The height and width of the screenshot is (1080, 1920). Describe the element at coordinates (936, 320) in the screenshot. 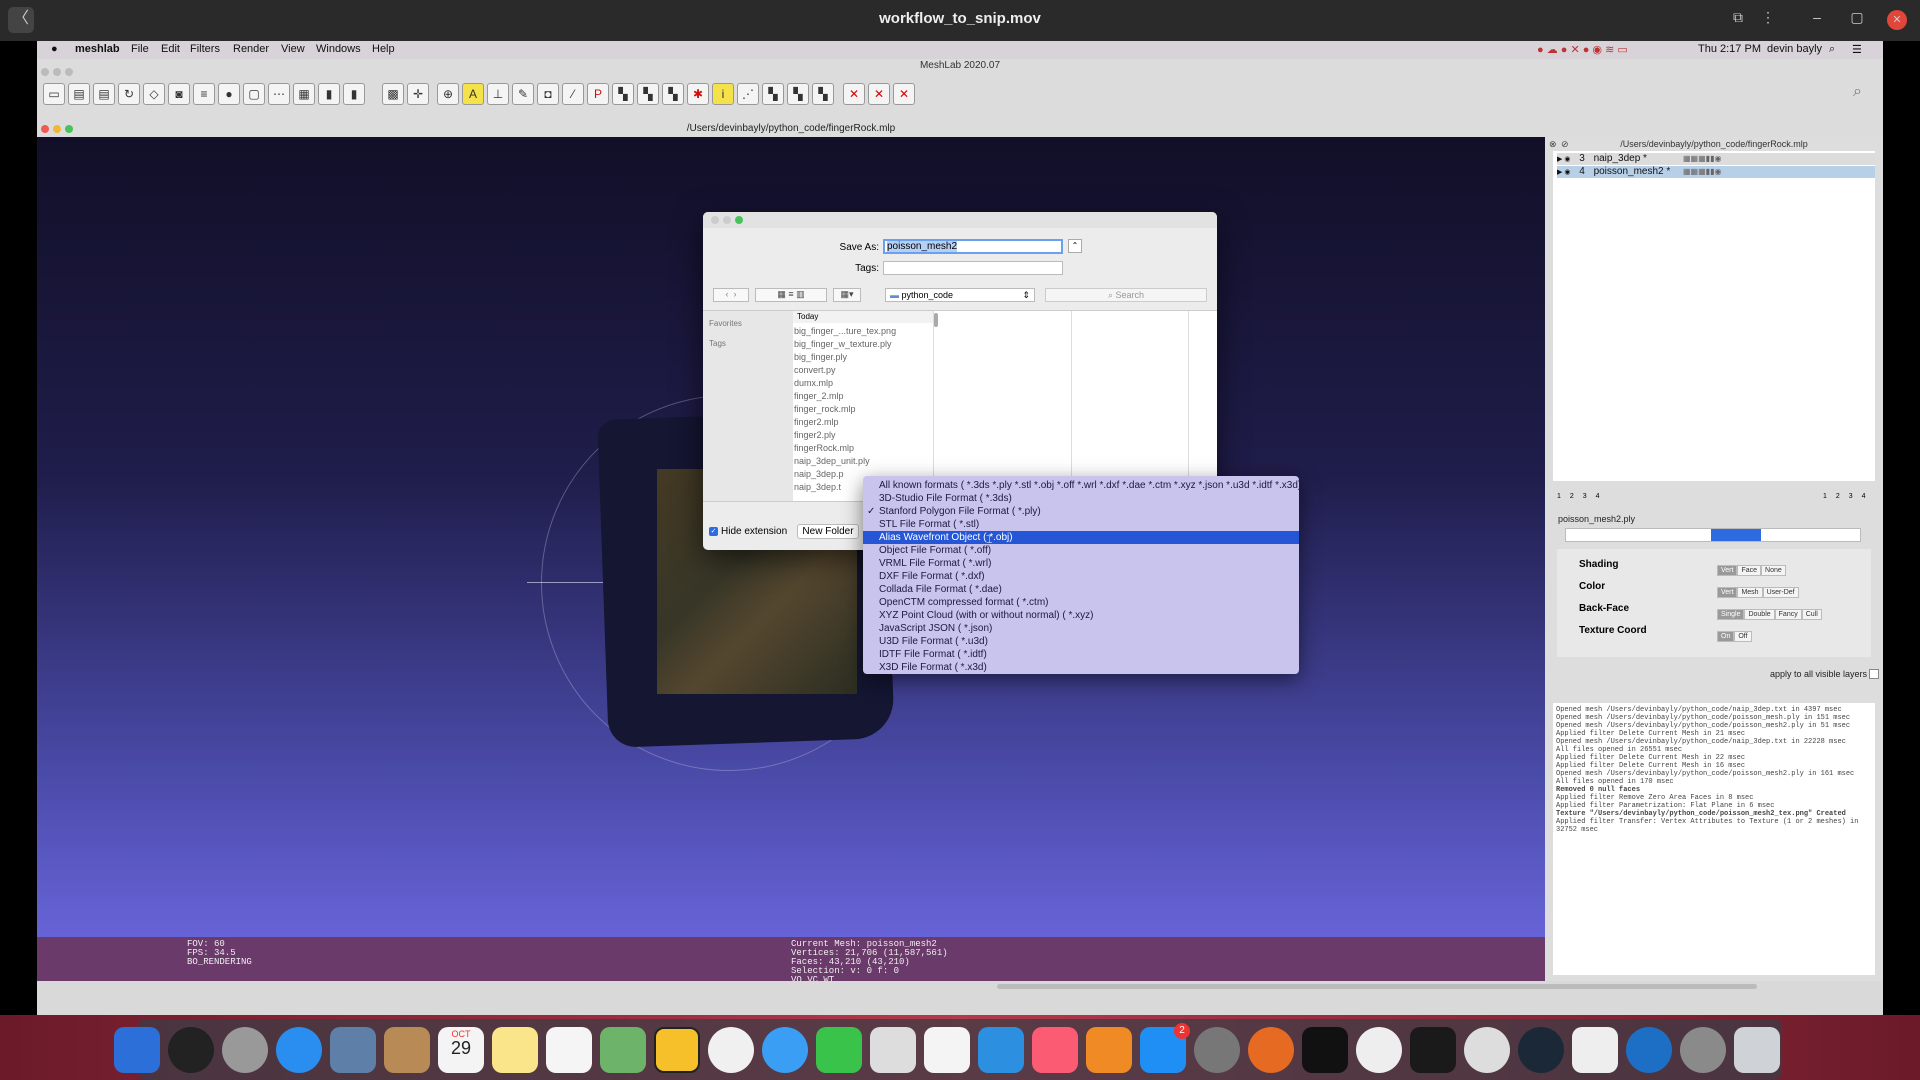

I see `scrollbar` at that location.